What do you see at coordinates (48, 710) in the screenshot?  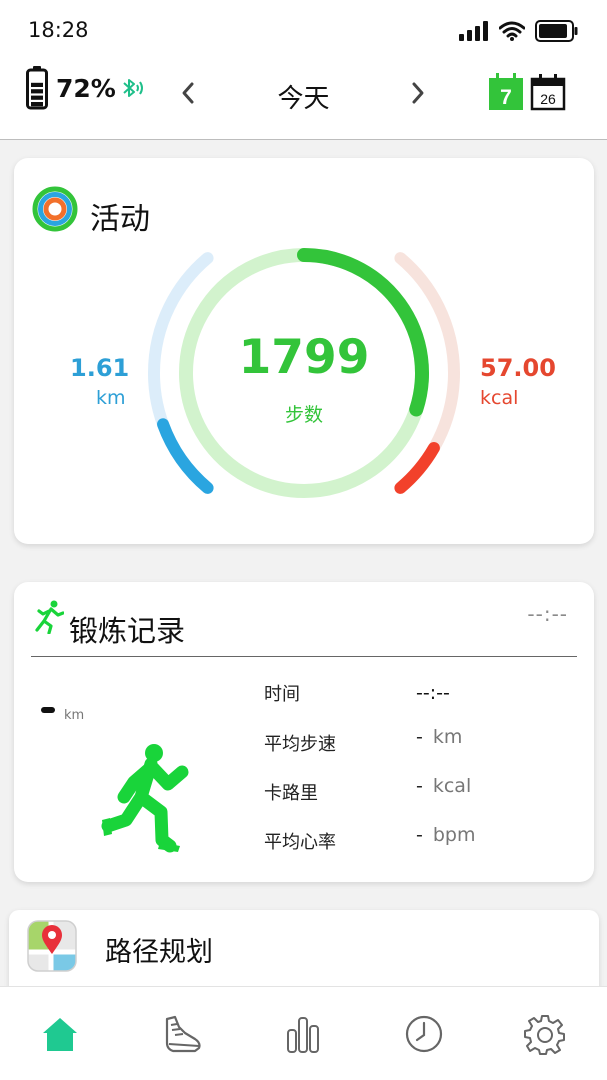 I see `distance-placeholder-dash` at bounding box center [48, 710].